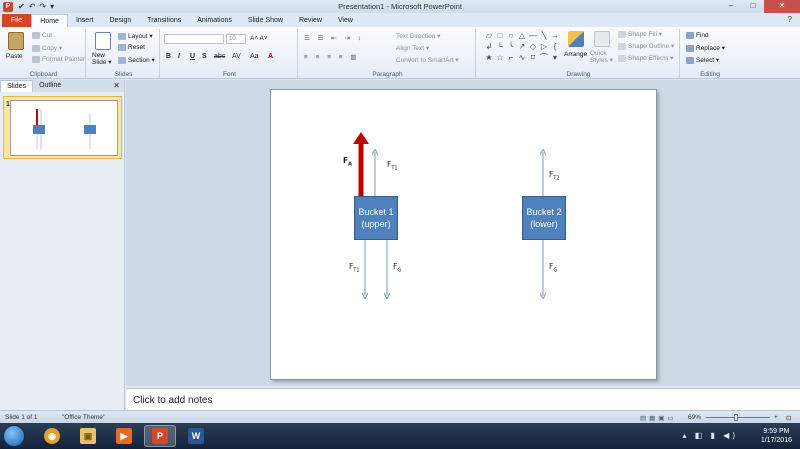  What do you see at coordinates (334, 38) in the screenshot?
I see `list-buttons: ☰ ☰ ⇤ ⇥ ↕` at bounding box center [334, 38].